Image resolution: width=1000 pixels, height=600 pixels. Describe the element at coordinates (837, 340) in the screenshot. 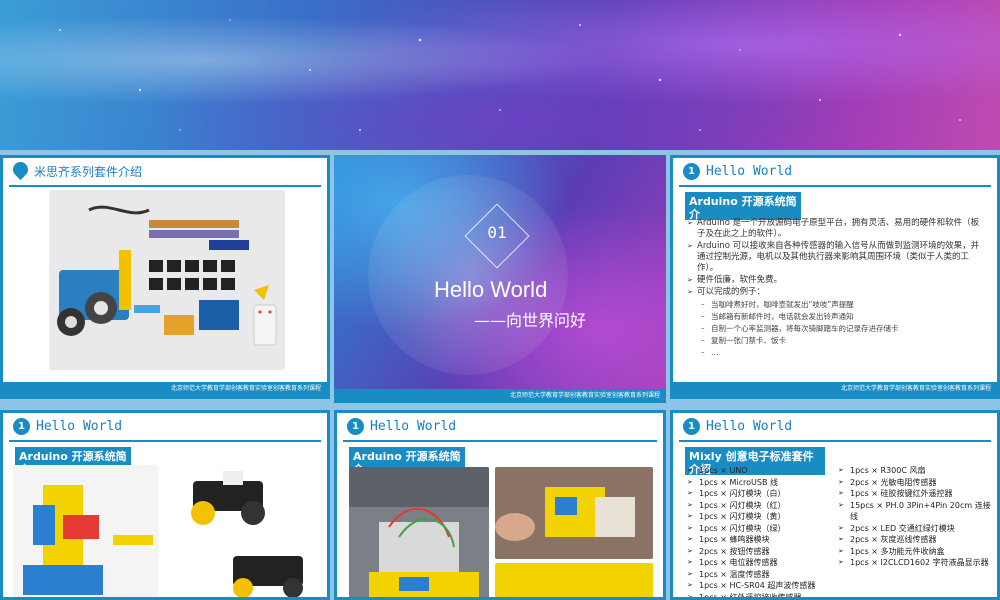

I see `example-item: 复制一张门禁卡、饭卡` at that location.